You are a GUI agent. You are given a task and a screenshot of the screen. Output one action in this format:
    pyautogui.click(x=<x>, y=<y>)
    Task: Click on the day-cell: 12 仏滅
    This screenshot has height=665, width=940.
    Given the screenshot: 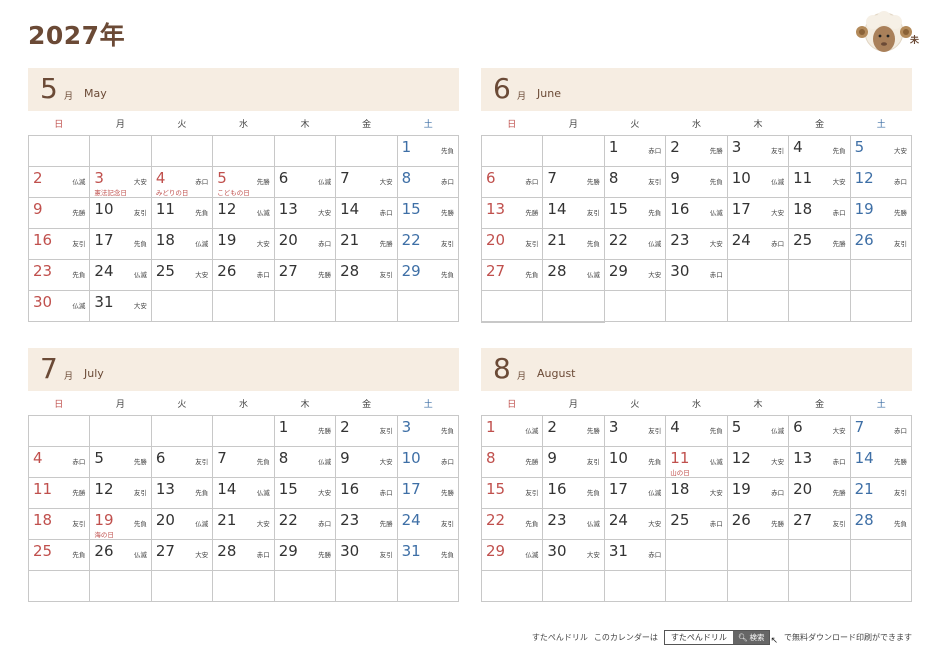 What is the action you would take?
    pyautogui.click(x=244, y=213)
    